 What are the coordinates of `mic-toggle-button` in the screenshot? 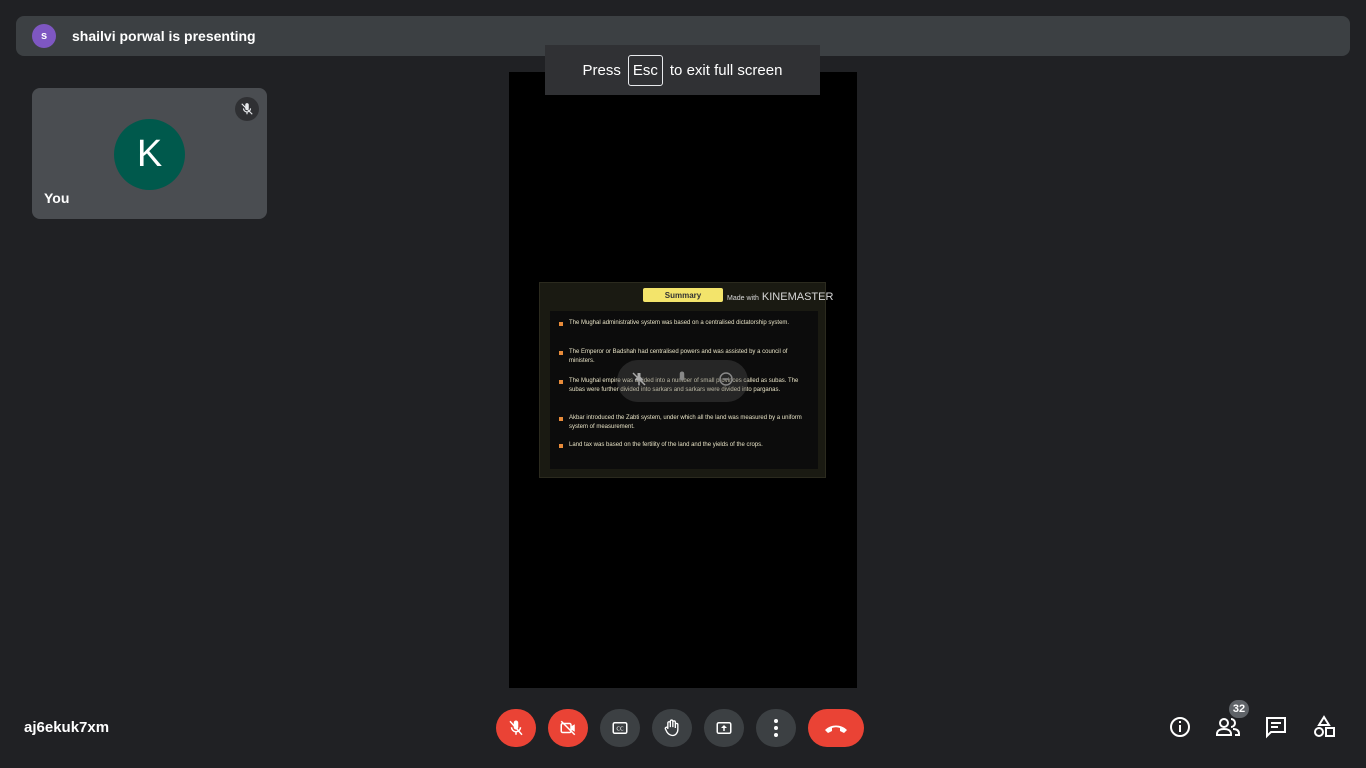 It's located at (516, 728).